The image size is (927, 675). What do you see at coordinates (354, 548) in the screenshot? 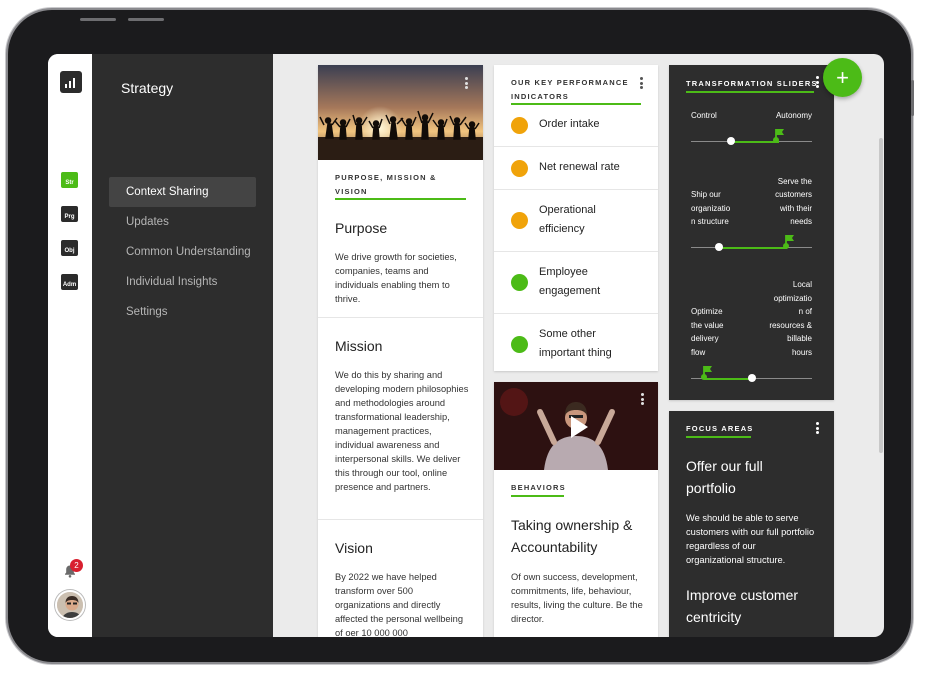
I see `section-title-vision: Vision` at bounding box center [354, 548].